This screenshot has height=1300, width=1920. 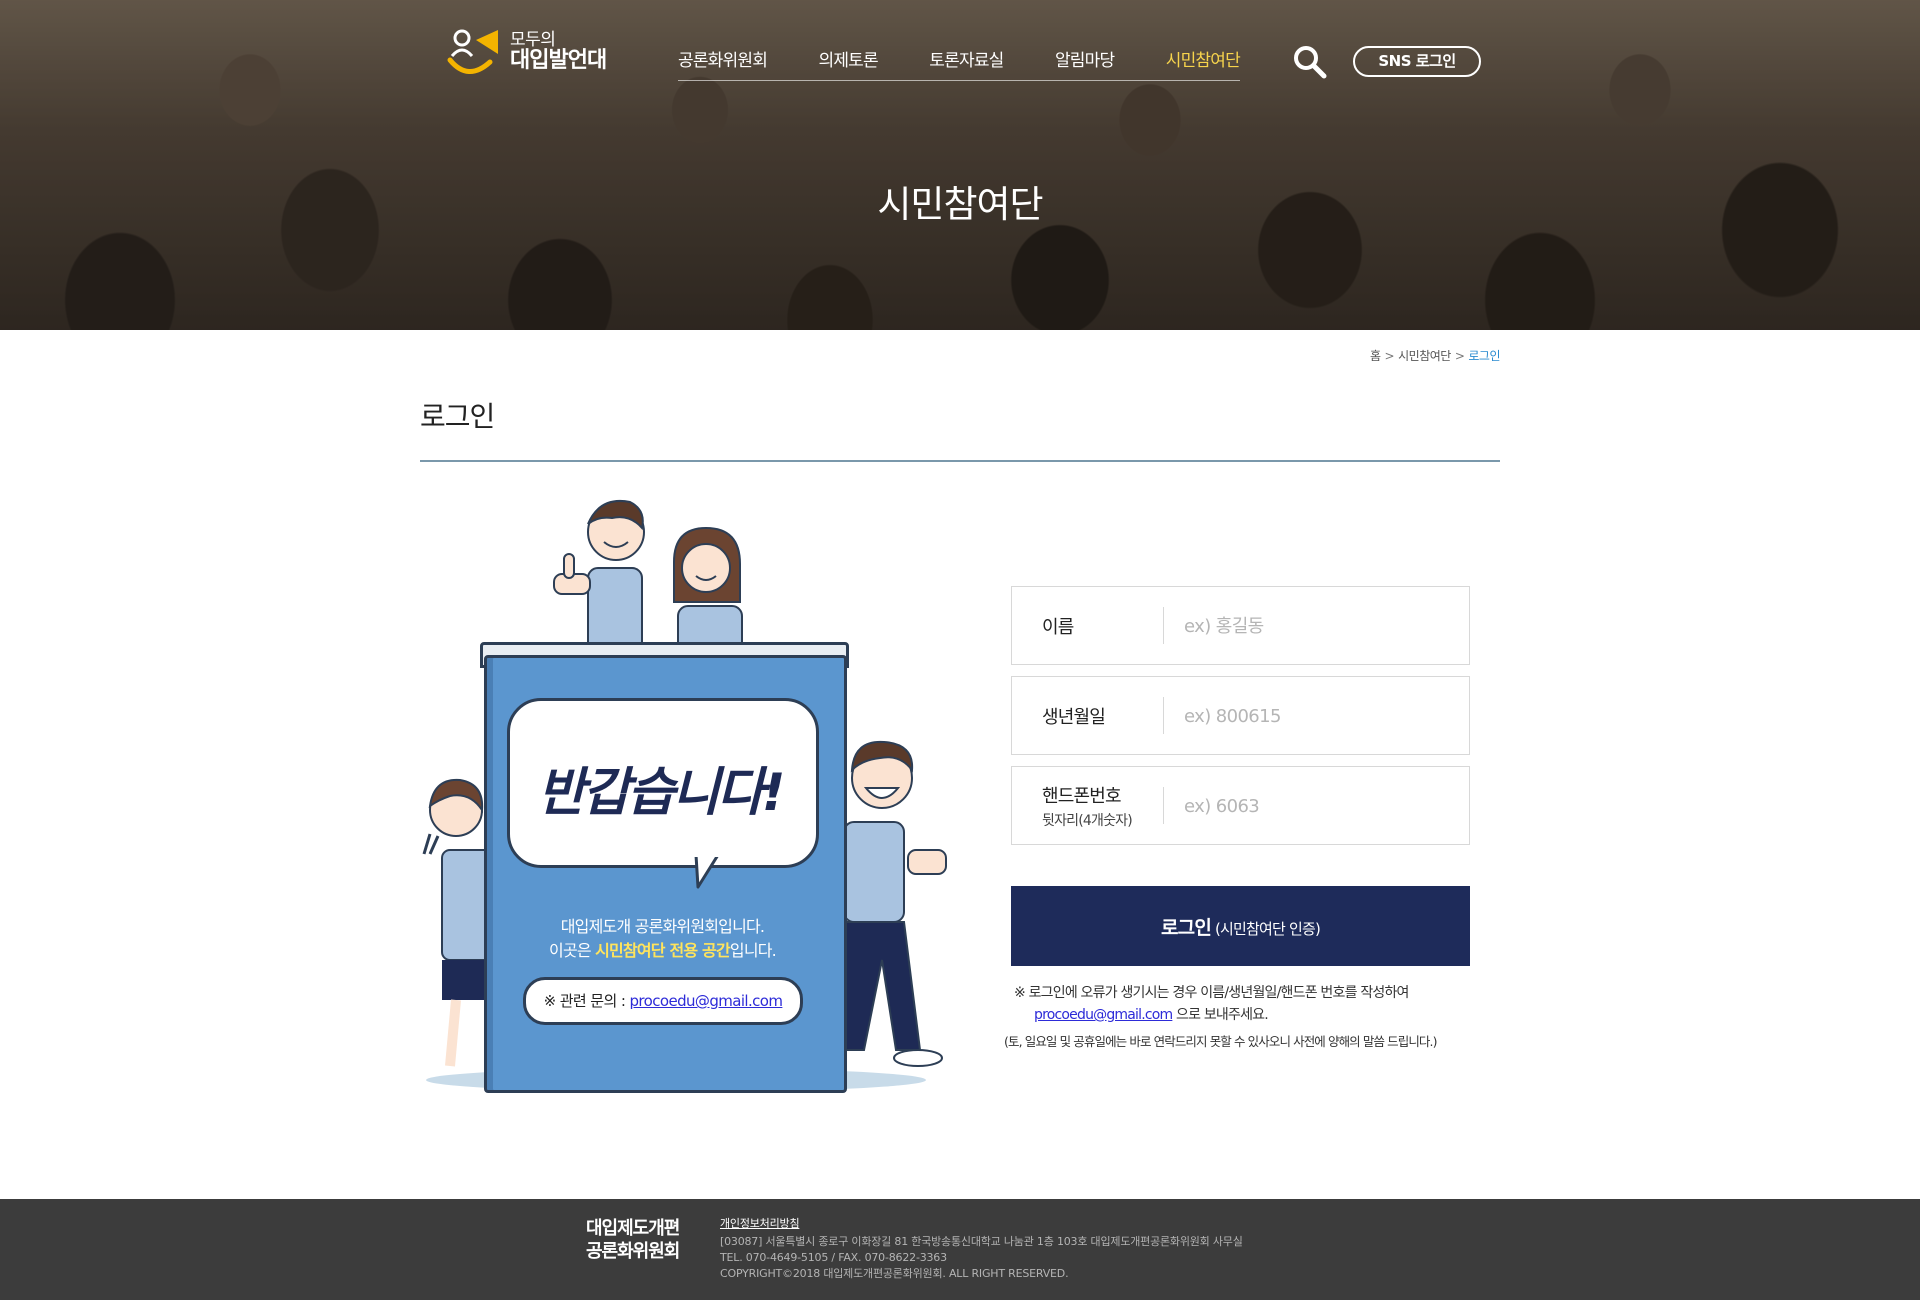 What do you see at coordinates (1082, 796) in the screenshot?
I see `phone-label: 핸드폰번호` at bounding box center [1082, 796].